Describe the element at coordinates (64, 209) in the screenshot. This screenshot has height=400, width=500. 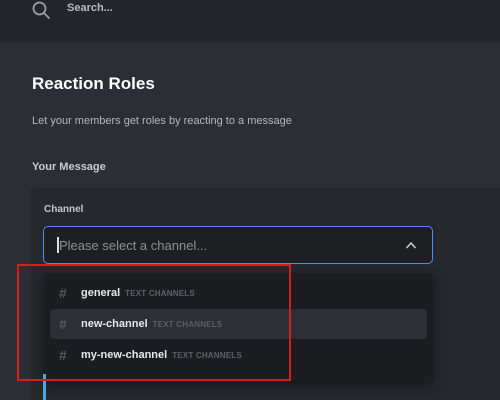
I see `channel-label: Channel` at that location.